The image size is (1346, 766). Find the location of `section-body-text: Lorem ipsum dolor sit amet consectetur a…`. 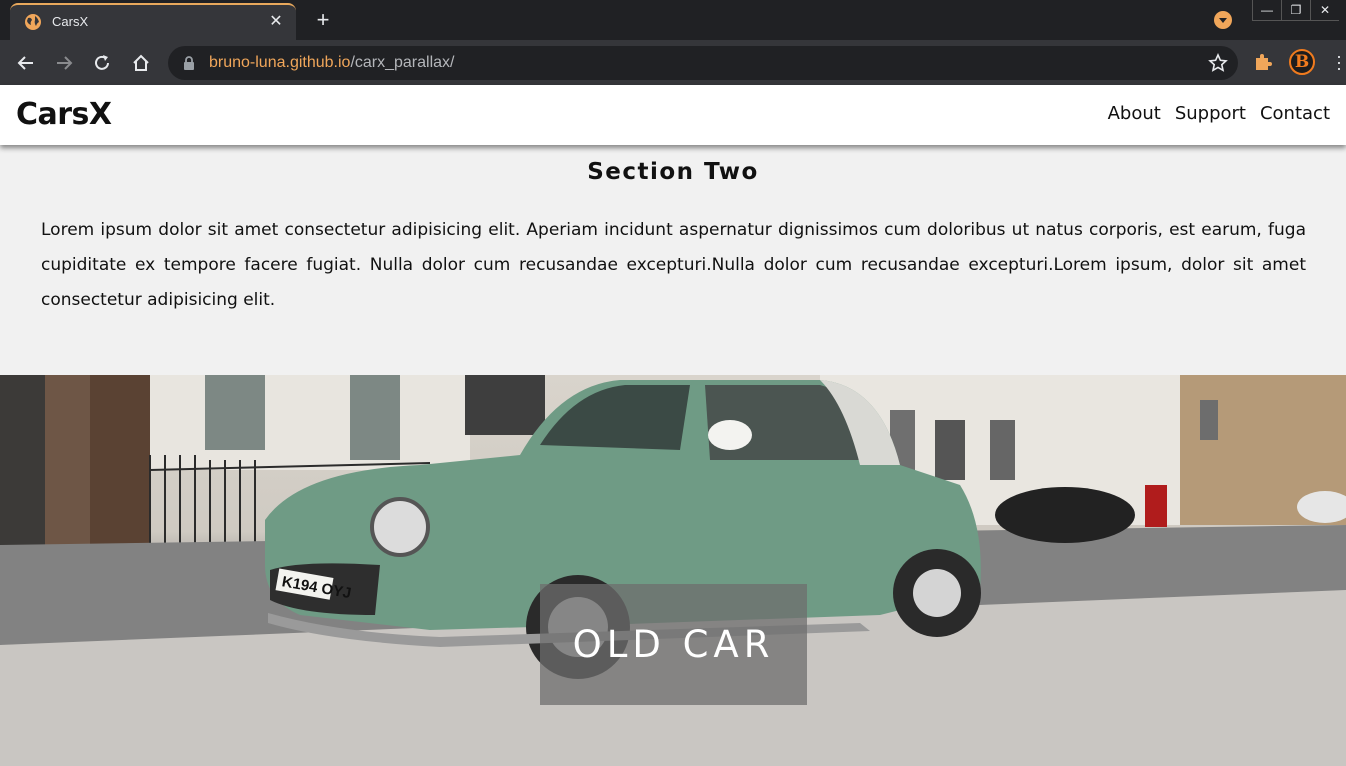

section-body-text: Lorem ipsum dolor sit amet consectetur a… is located at coordinates (673, 265).